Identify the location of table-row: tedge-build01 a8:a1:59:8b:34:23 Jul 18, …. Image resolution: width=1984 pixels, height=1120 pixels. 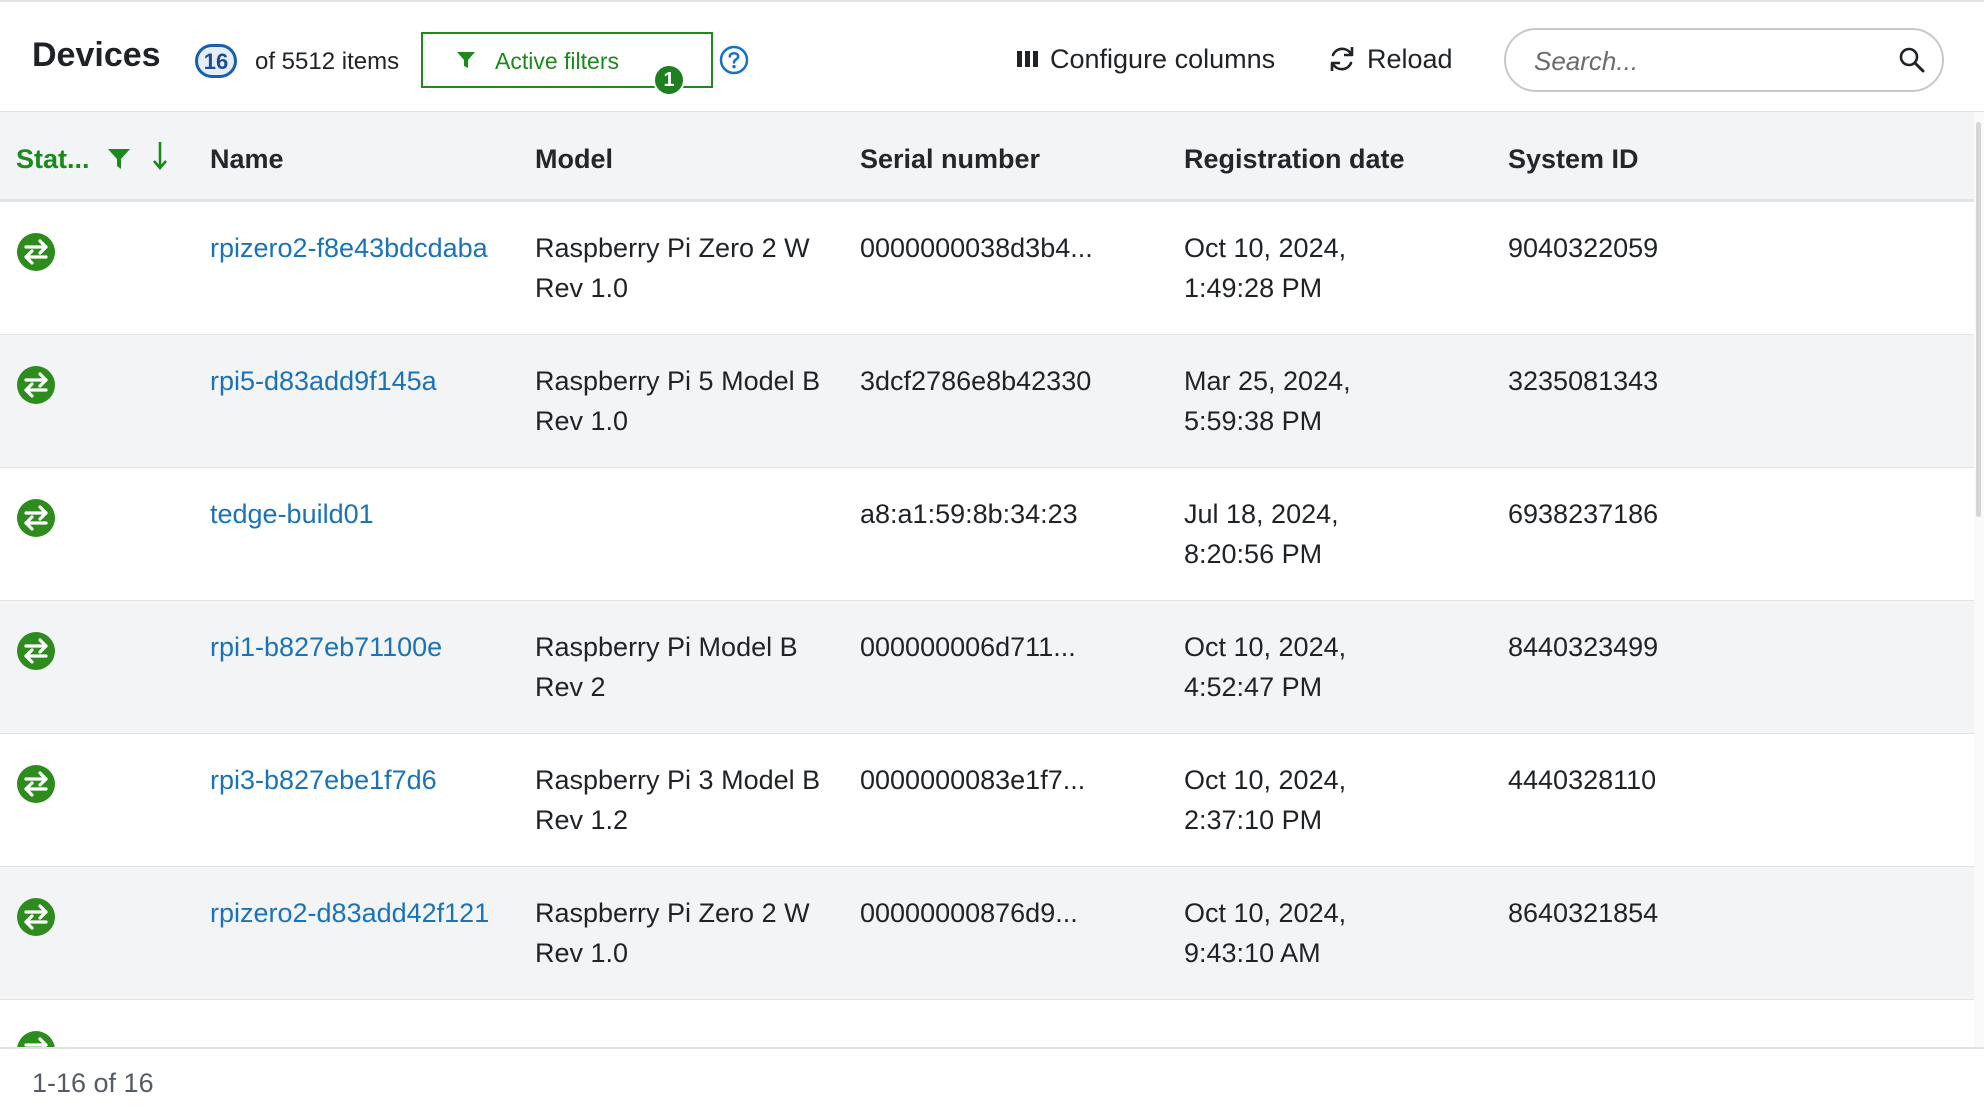
(987, 534).